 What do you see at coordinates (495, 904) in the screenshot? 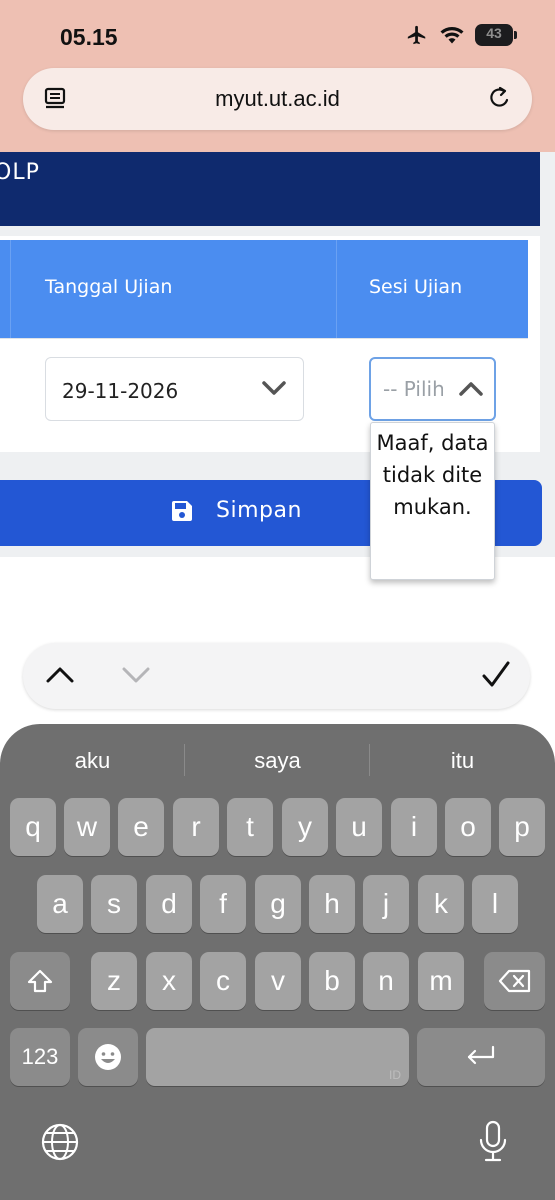
I see `key-l: l` at bounding box center [495, 904].